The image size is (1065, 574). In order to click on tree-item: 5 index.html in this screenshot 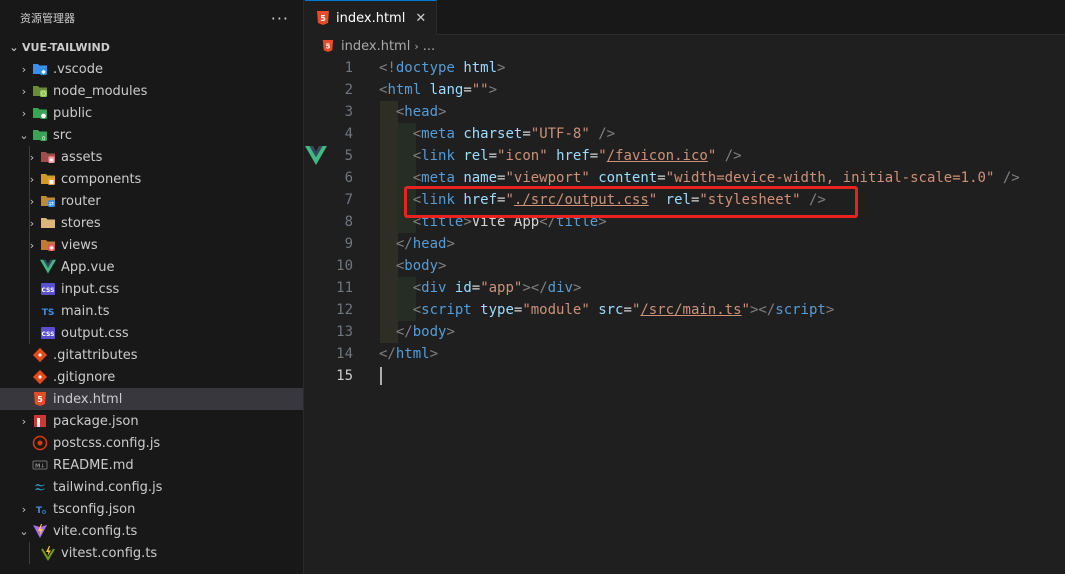, I will do `click(151, 399)`.